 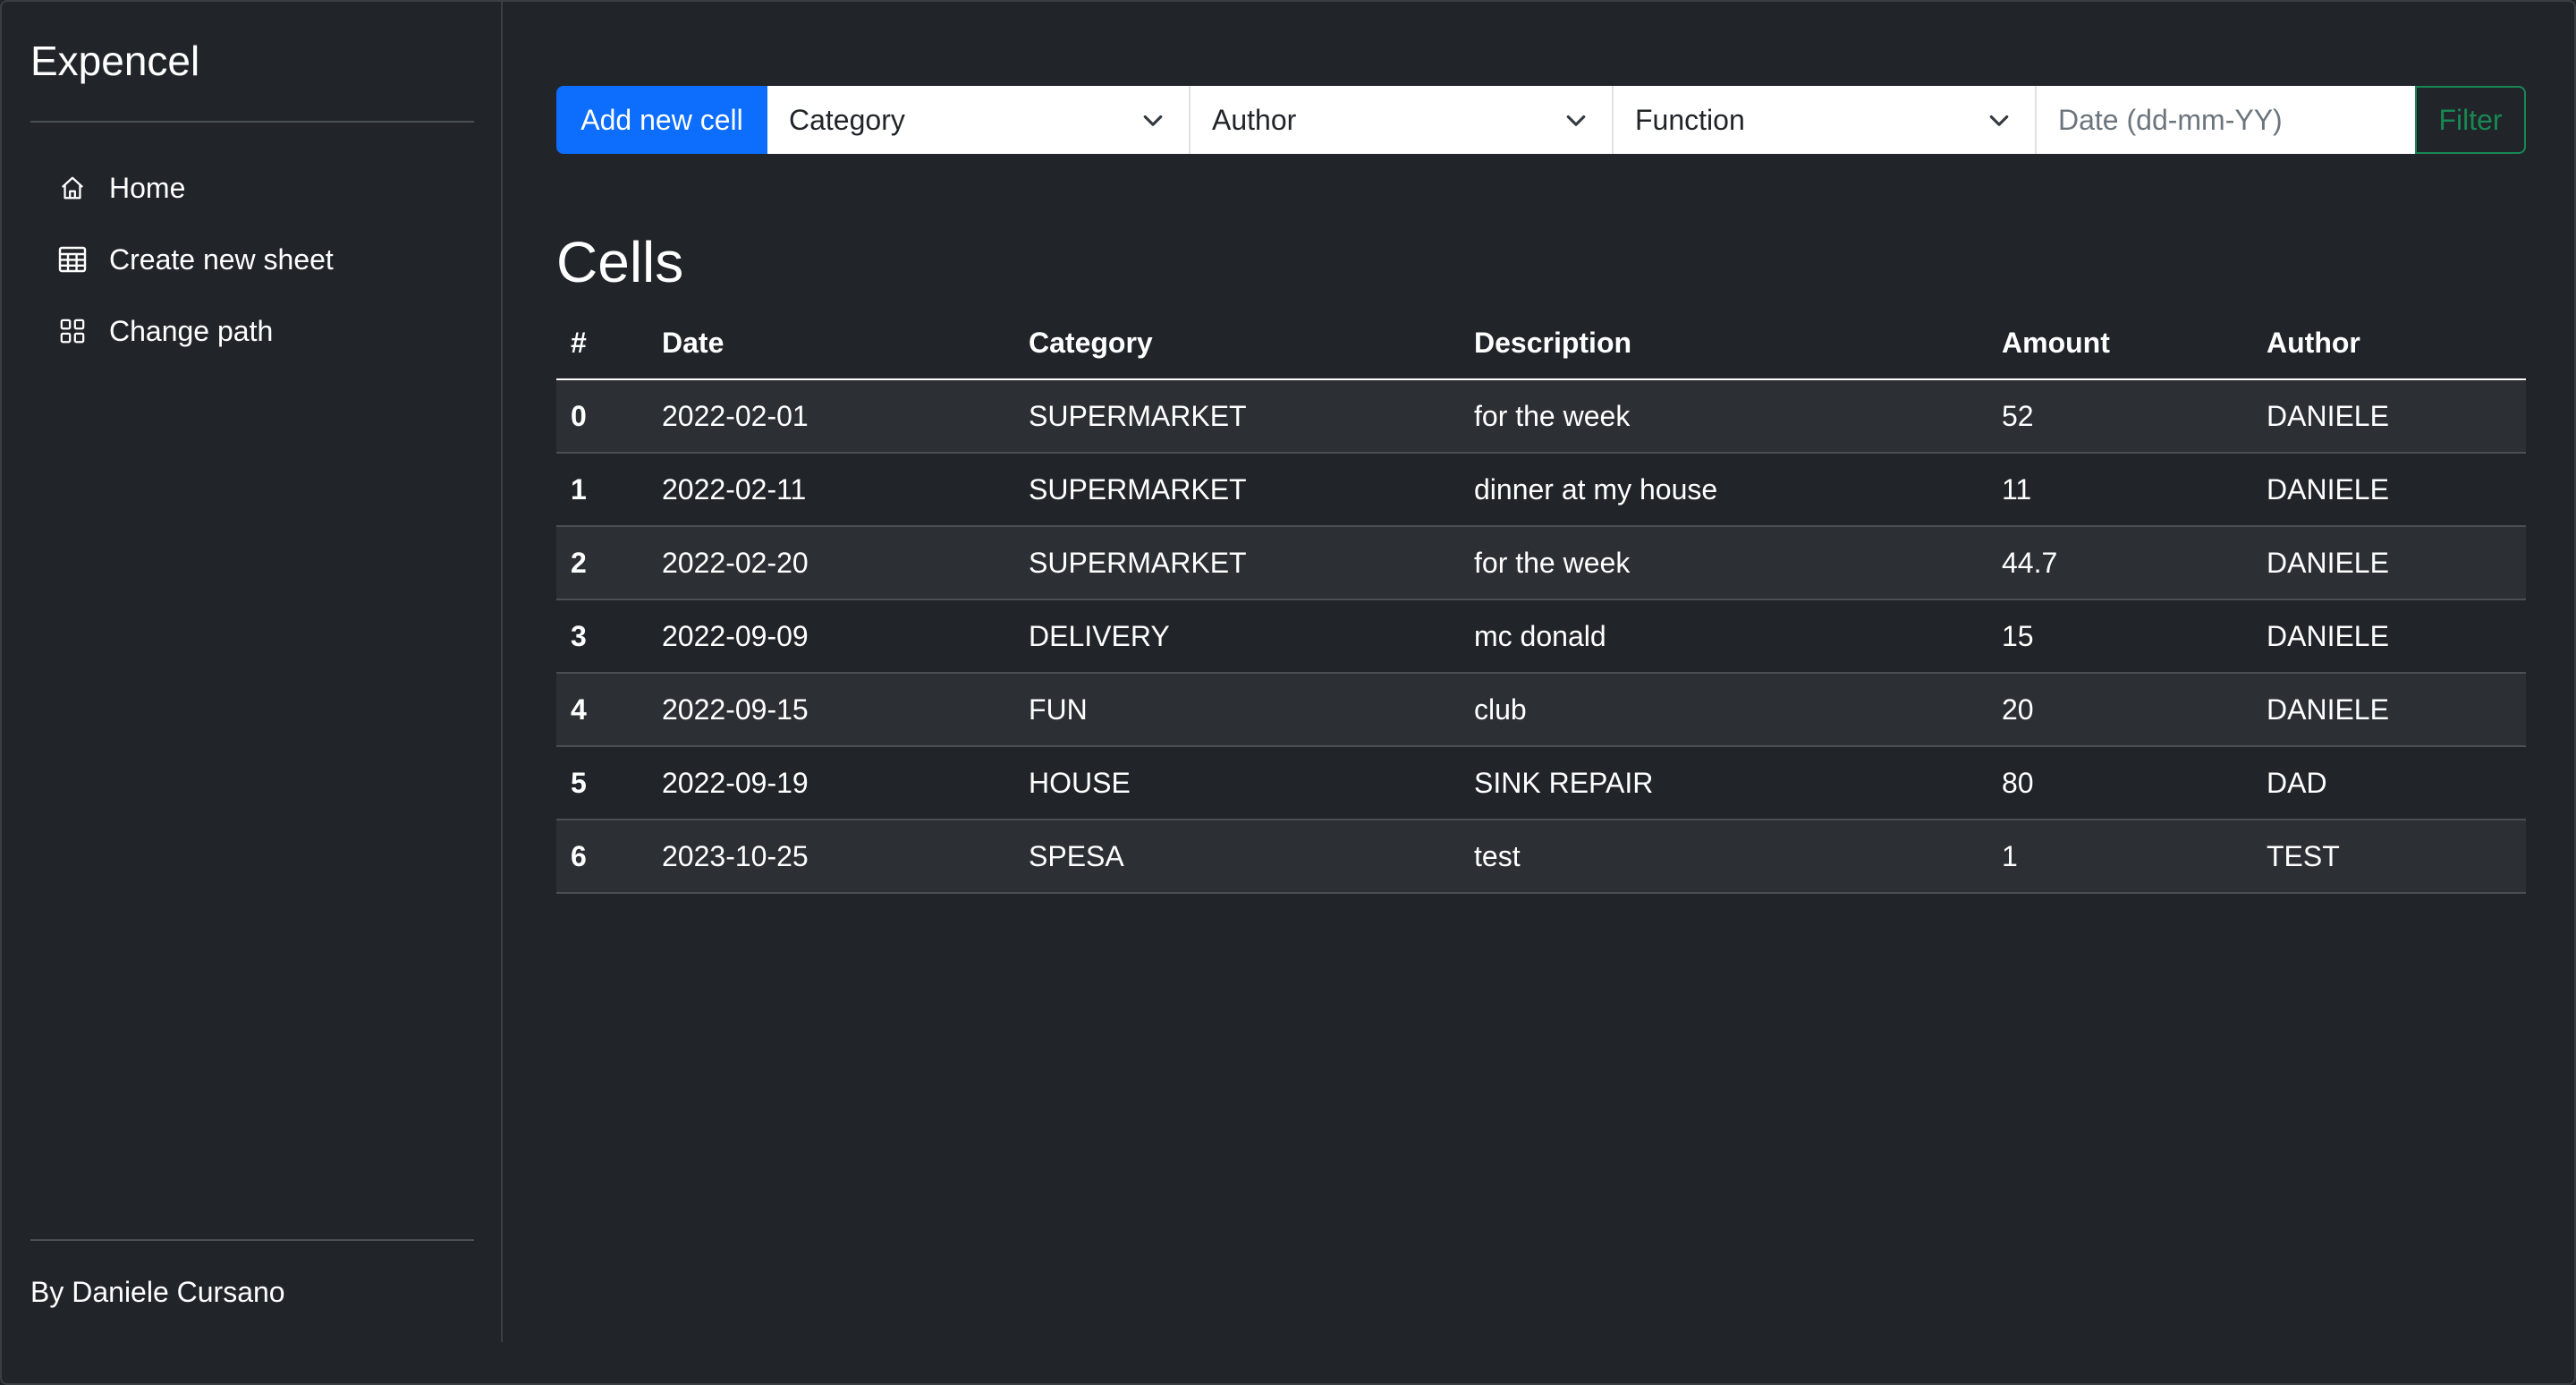 I want to click on cell-index: 1, so click(x=602, y=490).